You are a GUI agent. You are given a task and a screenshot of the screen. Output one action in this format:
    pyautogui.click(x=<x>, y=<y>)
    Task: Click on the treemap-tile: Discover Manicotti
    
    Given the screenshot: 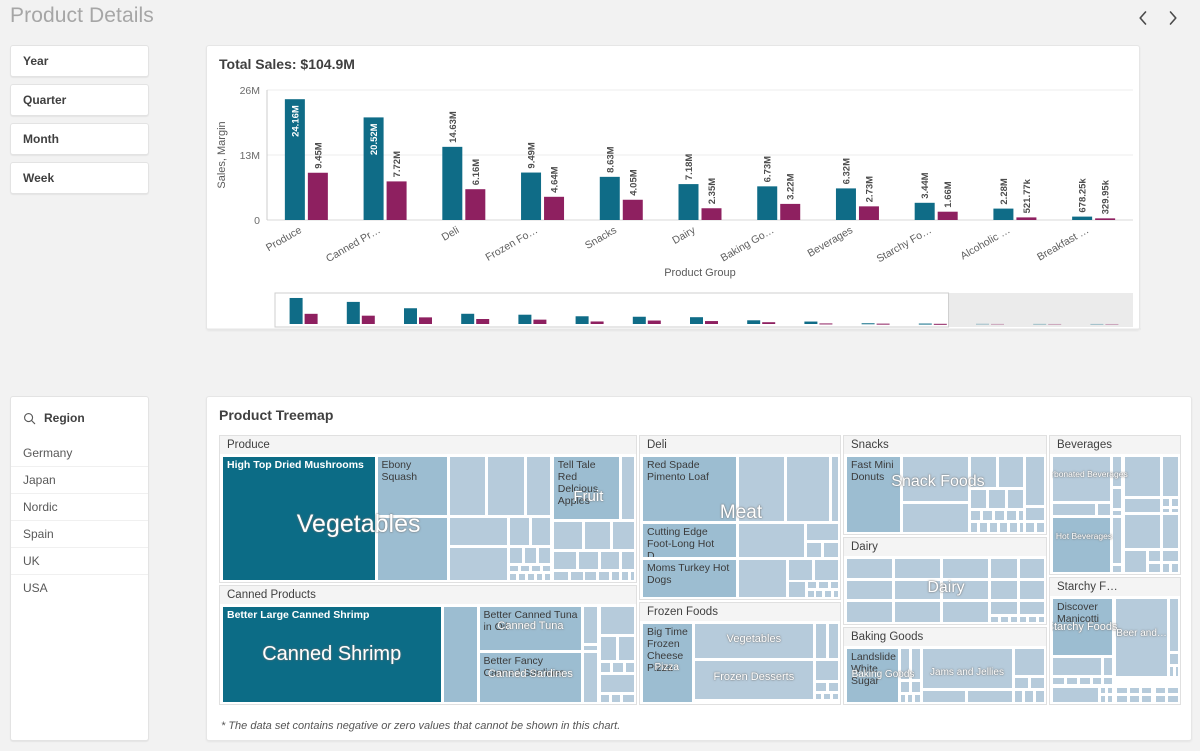 What is the action you would take?
    pyautogui.click(x=1083, y=627)
    